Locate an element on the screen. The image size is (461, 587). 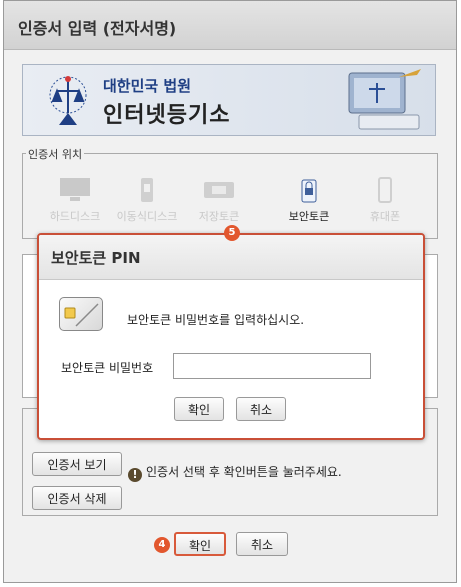
banner-title: 인터넷등기소 is located at coordinates (167, 115).